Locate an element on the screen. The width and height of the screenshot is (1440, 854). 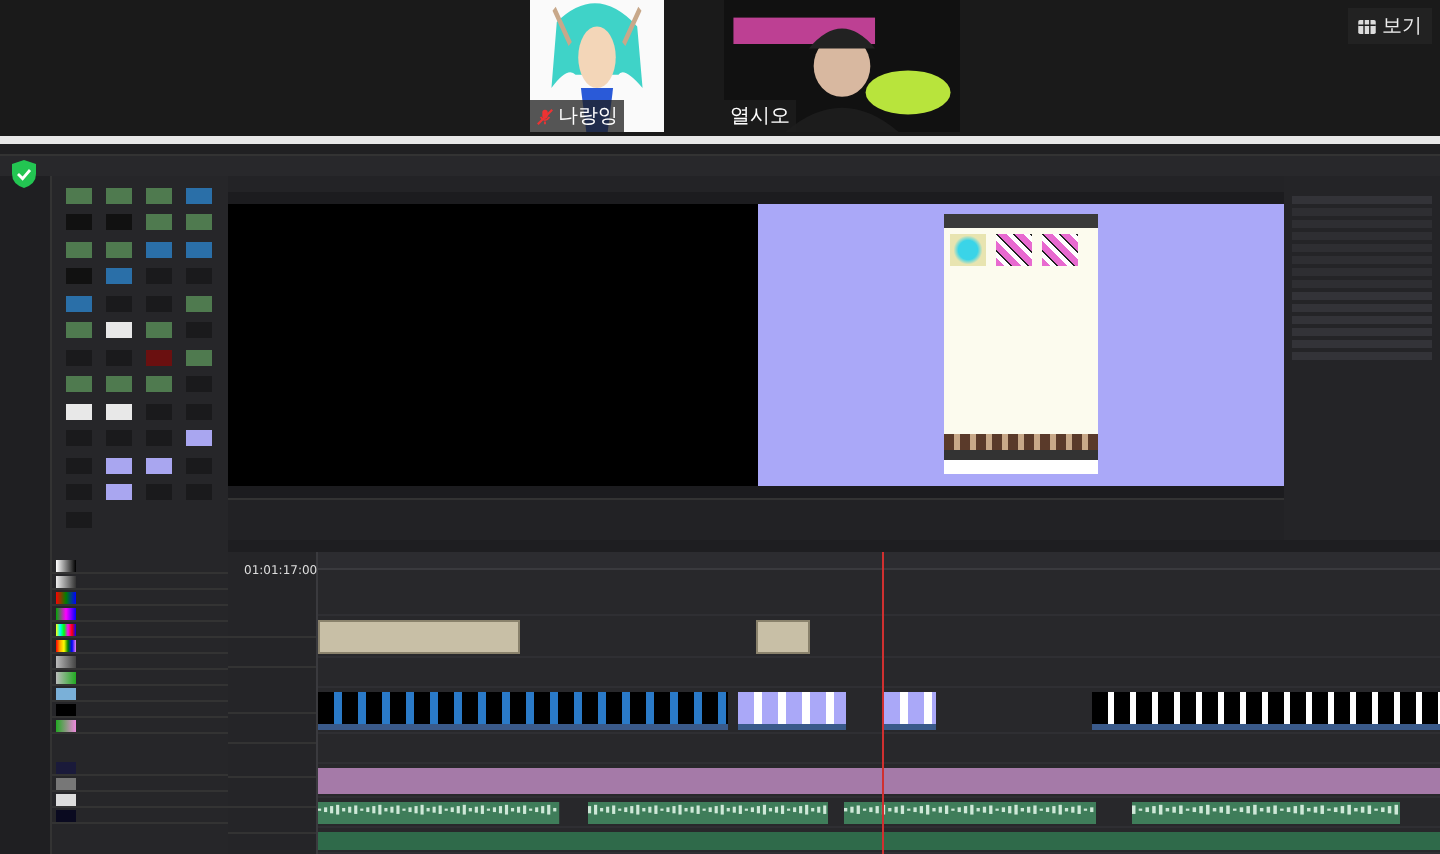
participant-name: 열시오 is located at coordinates (760, 117).